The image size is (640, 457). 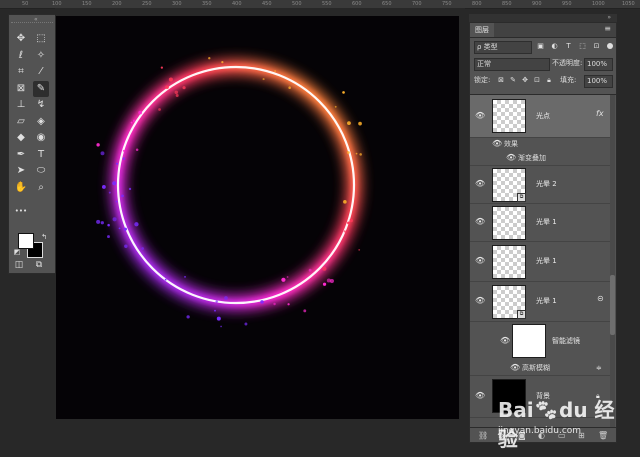 I want to click on panel-menu-icon: ≡, so click(x=607, y=29).